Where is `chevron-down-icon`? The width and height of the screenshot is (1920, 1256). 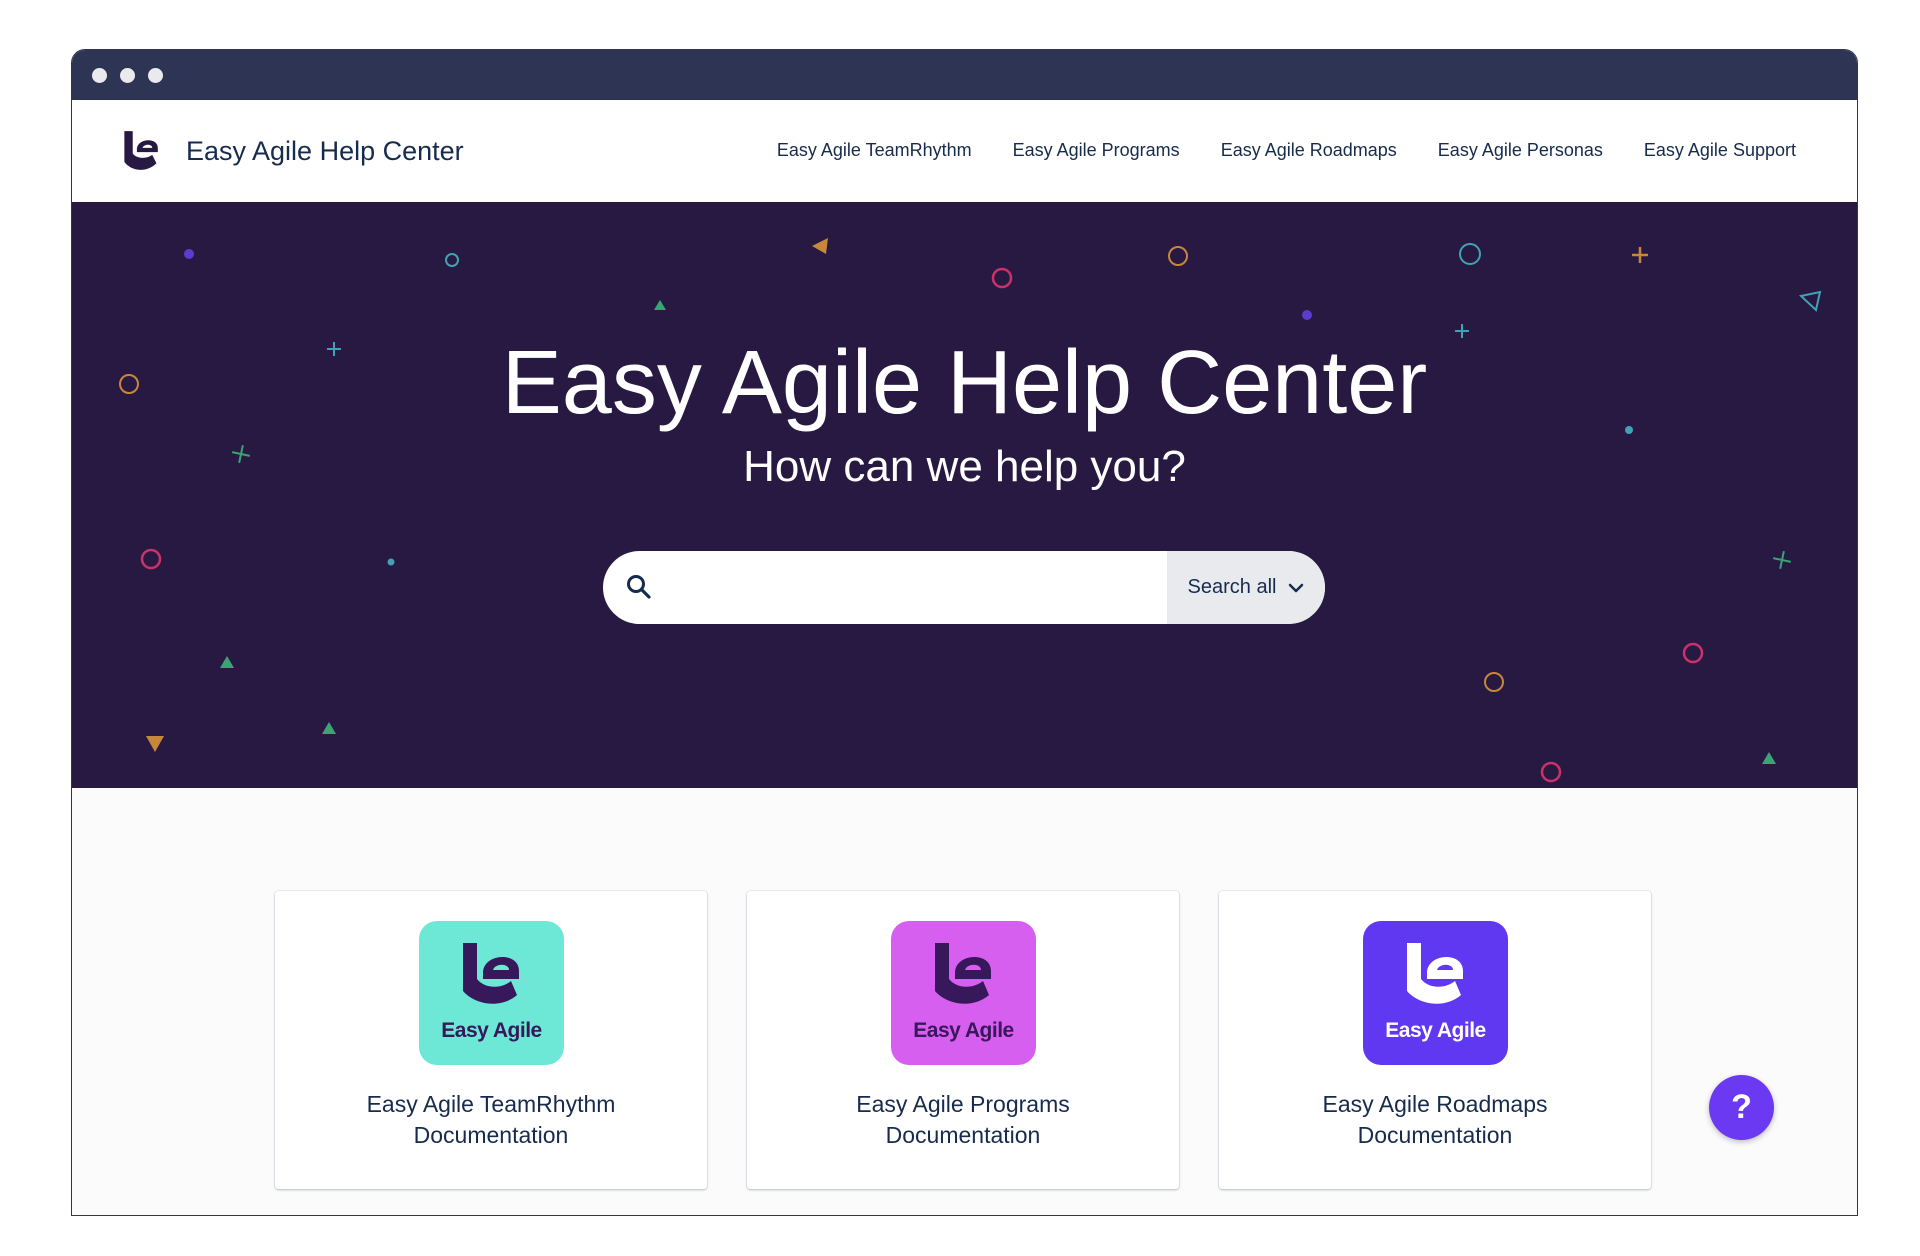
chevron-down-icon is located at coordinates (1296, 587).